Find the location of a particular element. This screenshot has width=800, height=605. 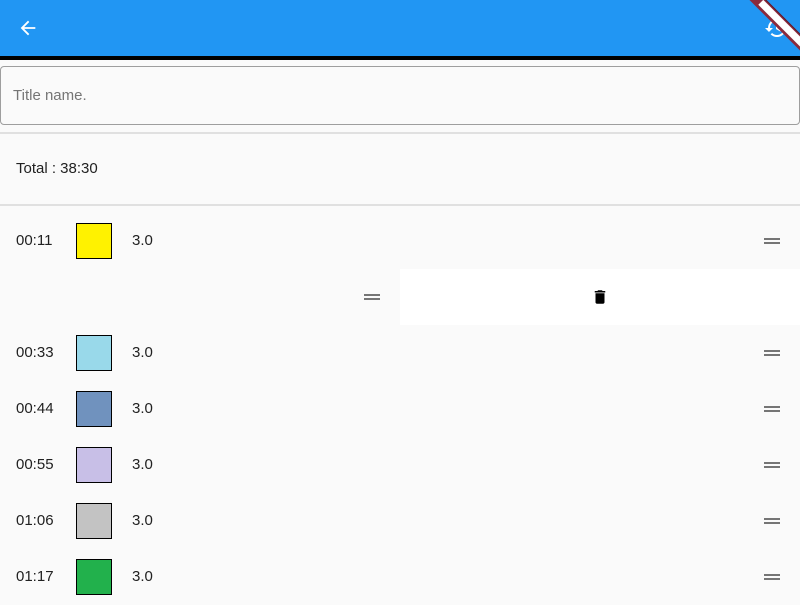

app-bar-bottom-border is located at coordinates (400, 58).